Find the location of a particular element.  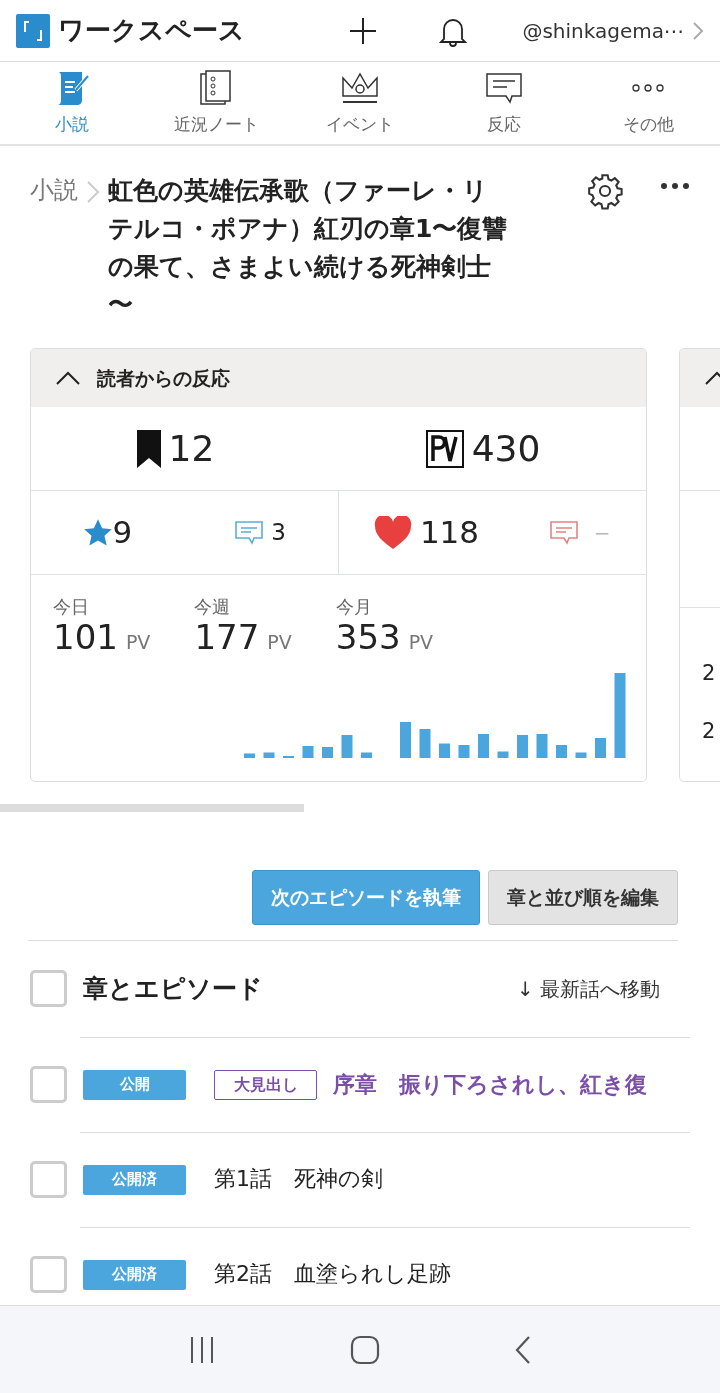

chevron-right-icon is located at coordinates (93, 192).